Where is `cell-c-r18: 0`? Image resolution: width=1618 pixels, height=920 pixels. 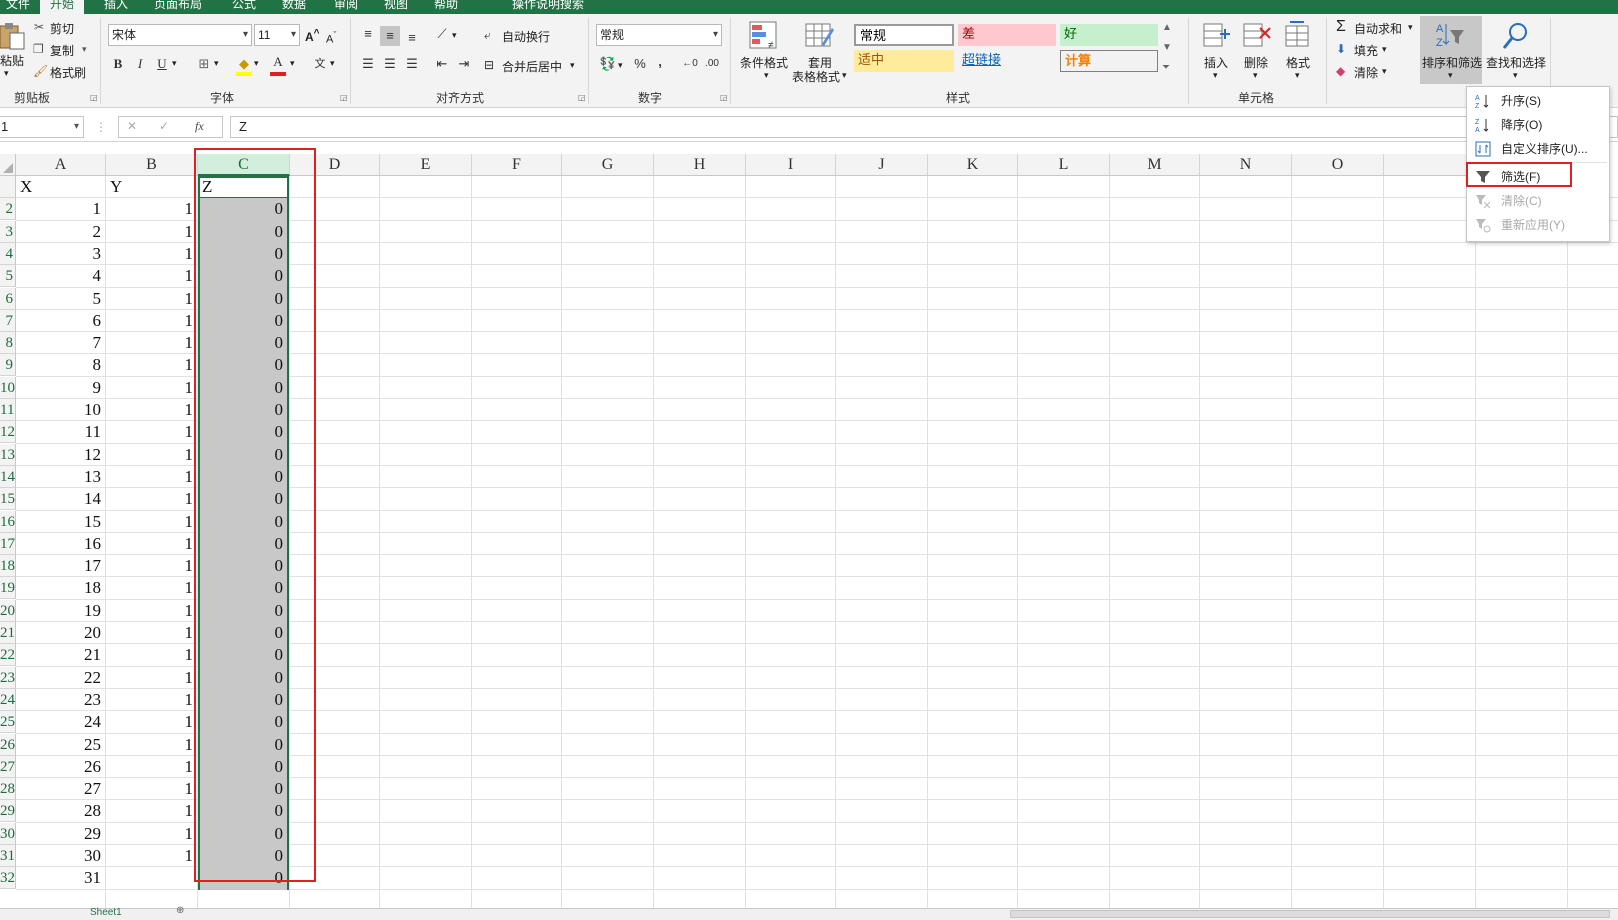
cell-c-r18: 0 is located at coordinates (243, 567).